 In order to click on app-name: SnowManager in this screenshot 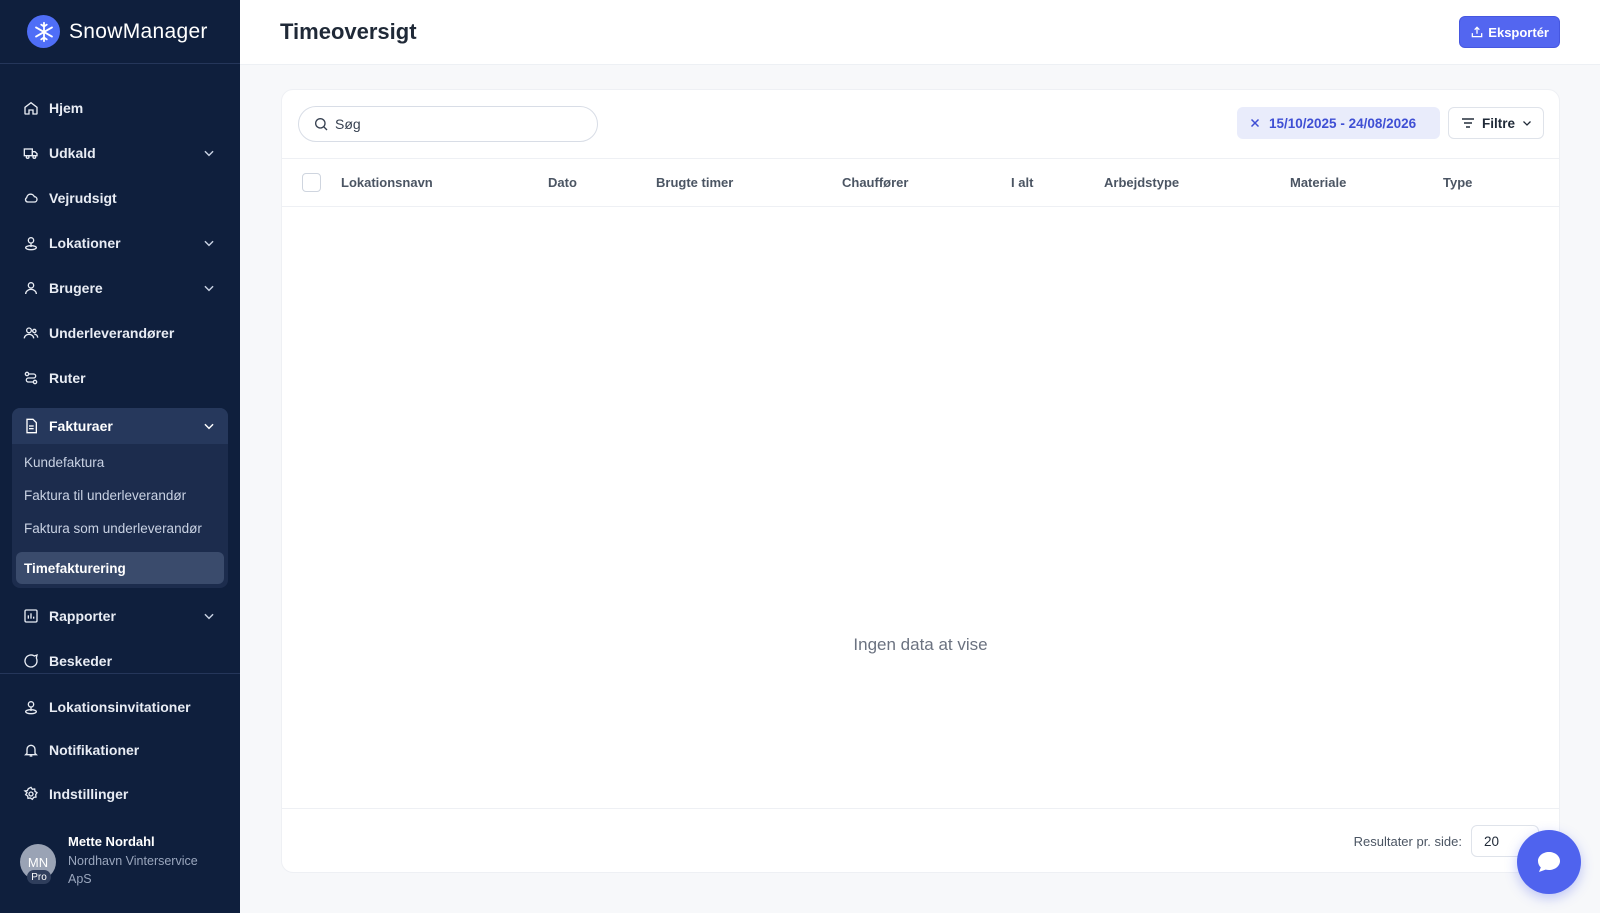, I will do `click(138, 31)`.